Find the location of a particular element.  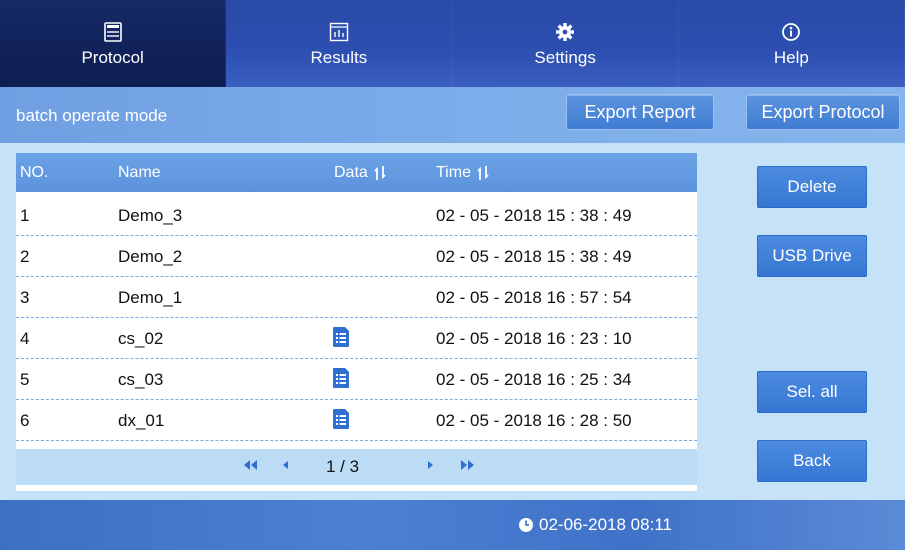

mode-label: batch operate mode is located at coordinates (92, 115).